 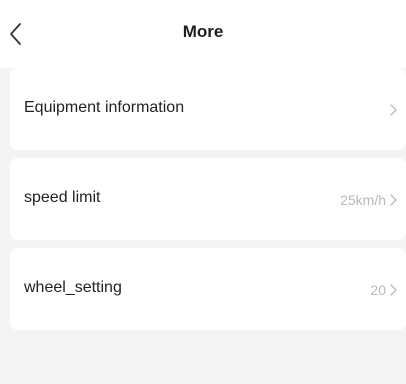 I want to click on settings-row-value: 25km/h, so click(x=363, y=200).